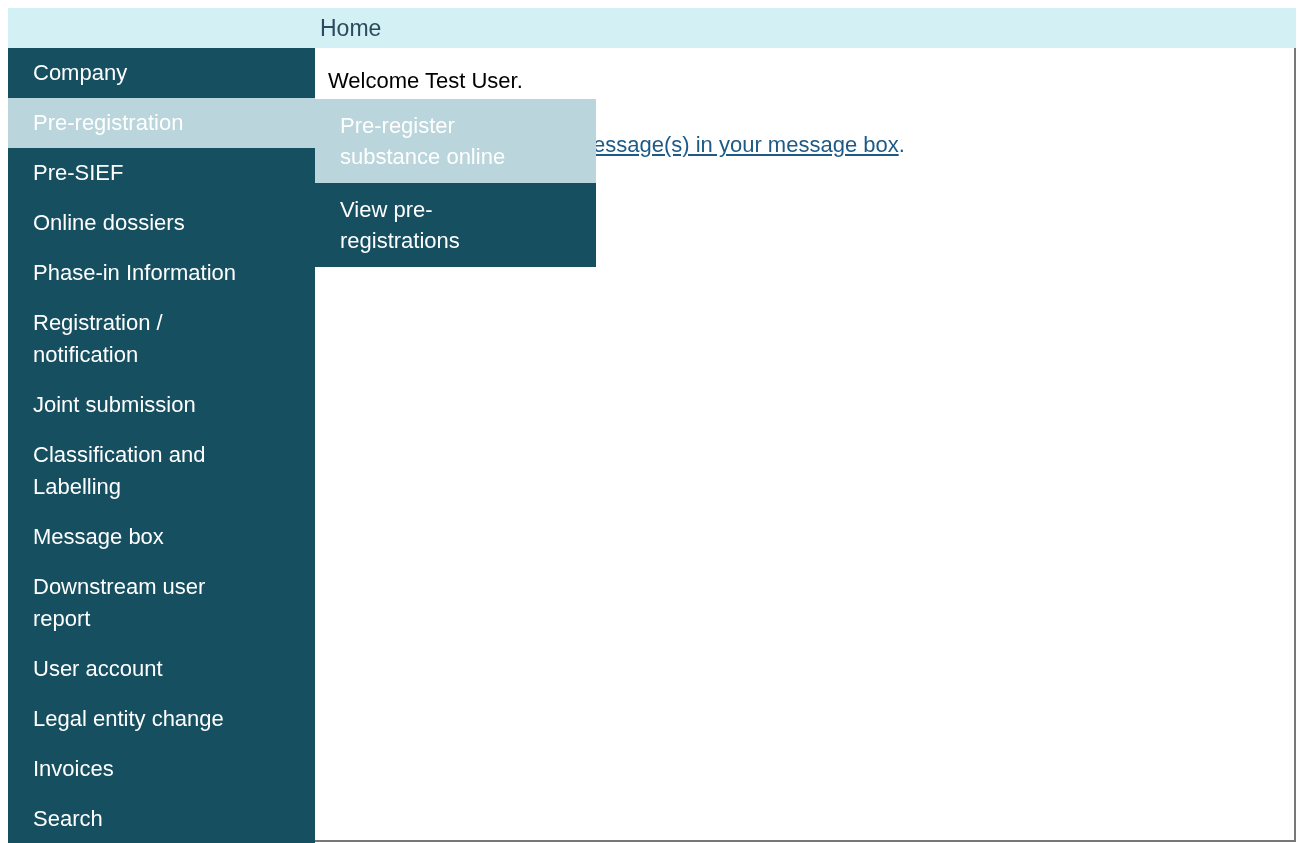 Image resolution: width=1302 pixels, height=843 pixels. What do you see at coordinates (161, 769) in the screenshot?
I see `menu-item: Invoices` at bounding box center [161, 769].